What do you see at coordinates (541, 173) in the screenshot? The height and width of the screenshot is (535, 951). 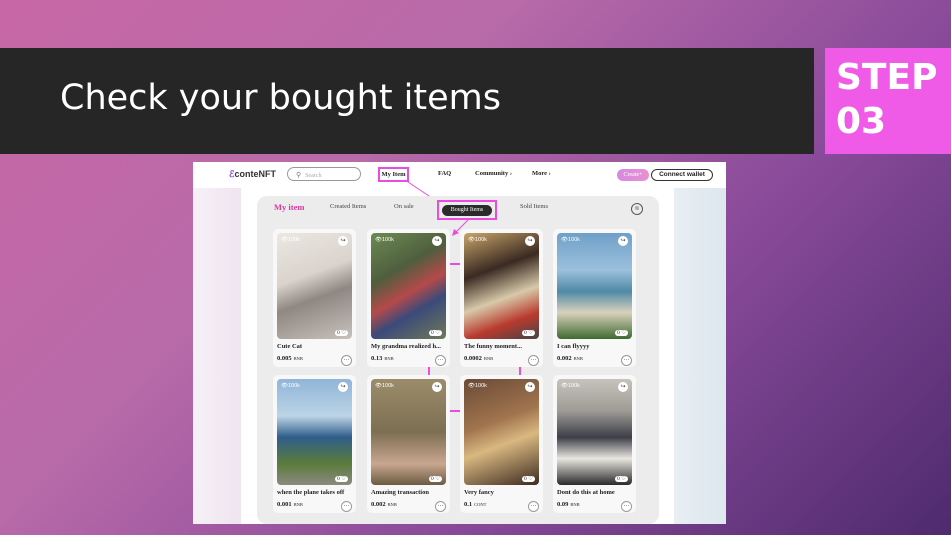 I see `nav-more: More ›` at bounding box center [541, 173].